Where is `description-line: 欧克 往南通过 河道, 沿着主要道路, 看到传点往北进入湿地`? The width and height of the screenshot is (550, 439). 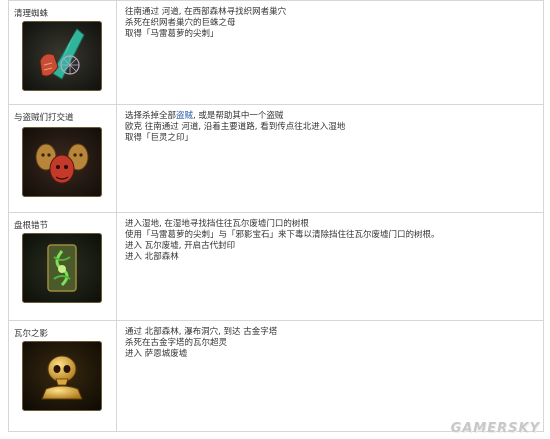
description-line: 欧克 往南通过 河道, 沿着主要道路, 看到传点往北进入湿地 is located at coordinates (235, 127).